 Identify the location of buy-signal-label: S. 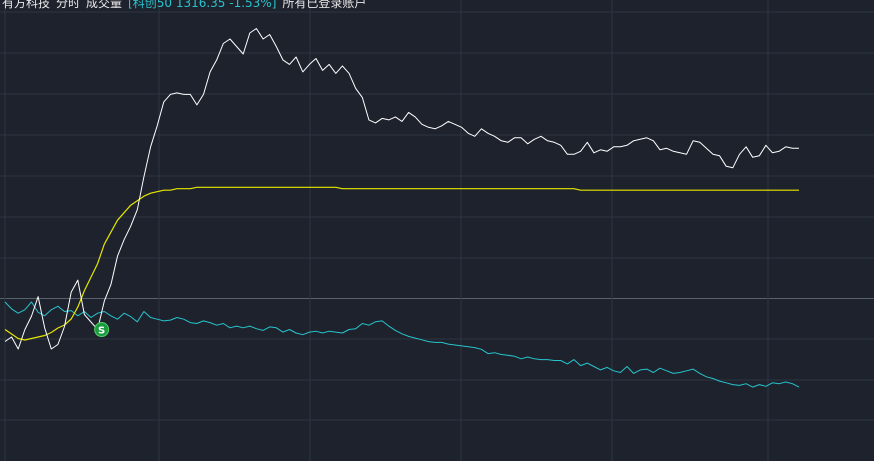
(101, 331).